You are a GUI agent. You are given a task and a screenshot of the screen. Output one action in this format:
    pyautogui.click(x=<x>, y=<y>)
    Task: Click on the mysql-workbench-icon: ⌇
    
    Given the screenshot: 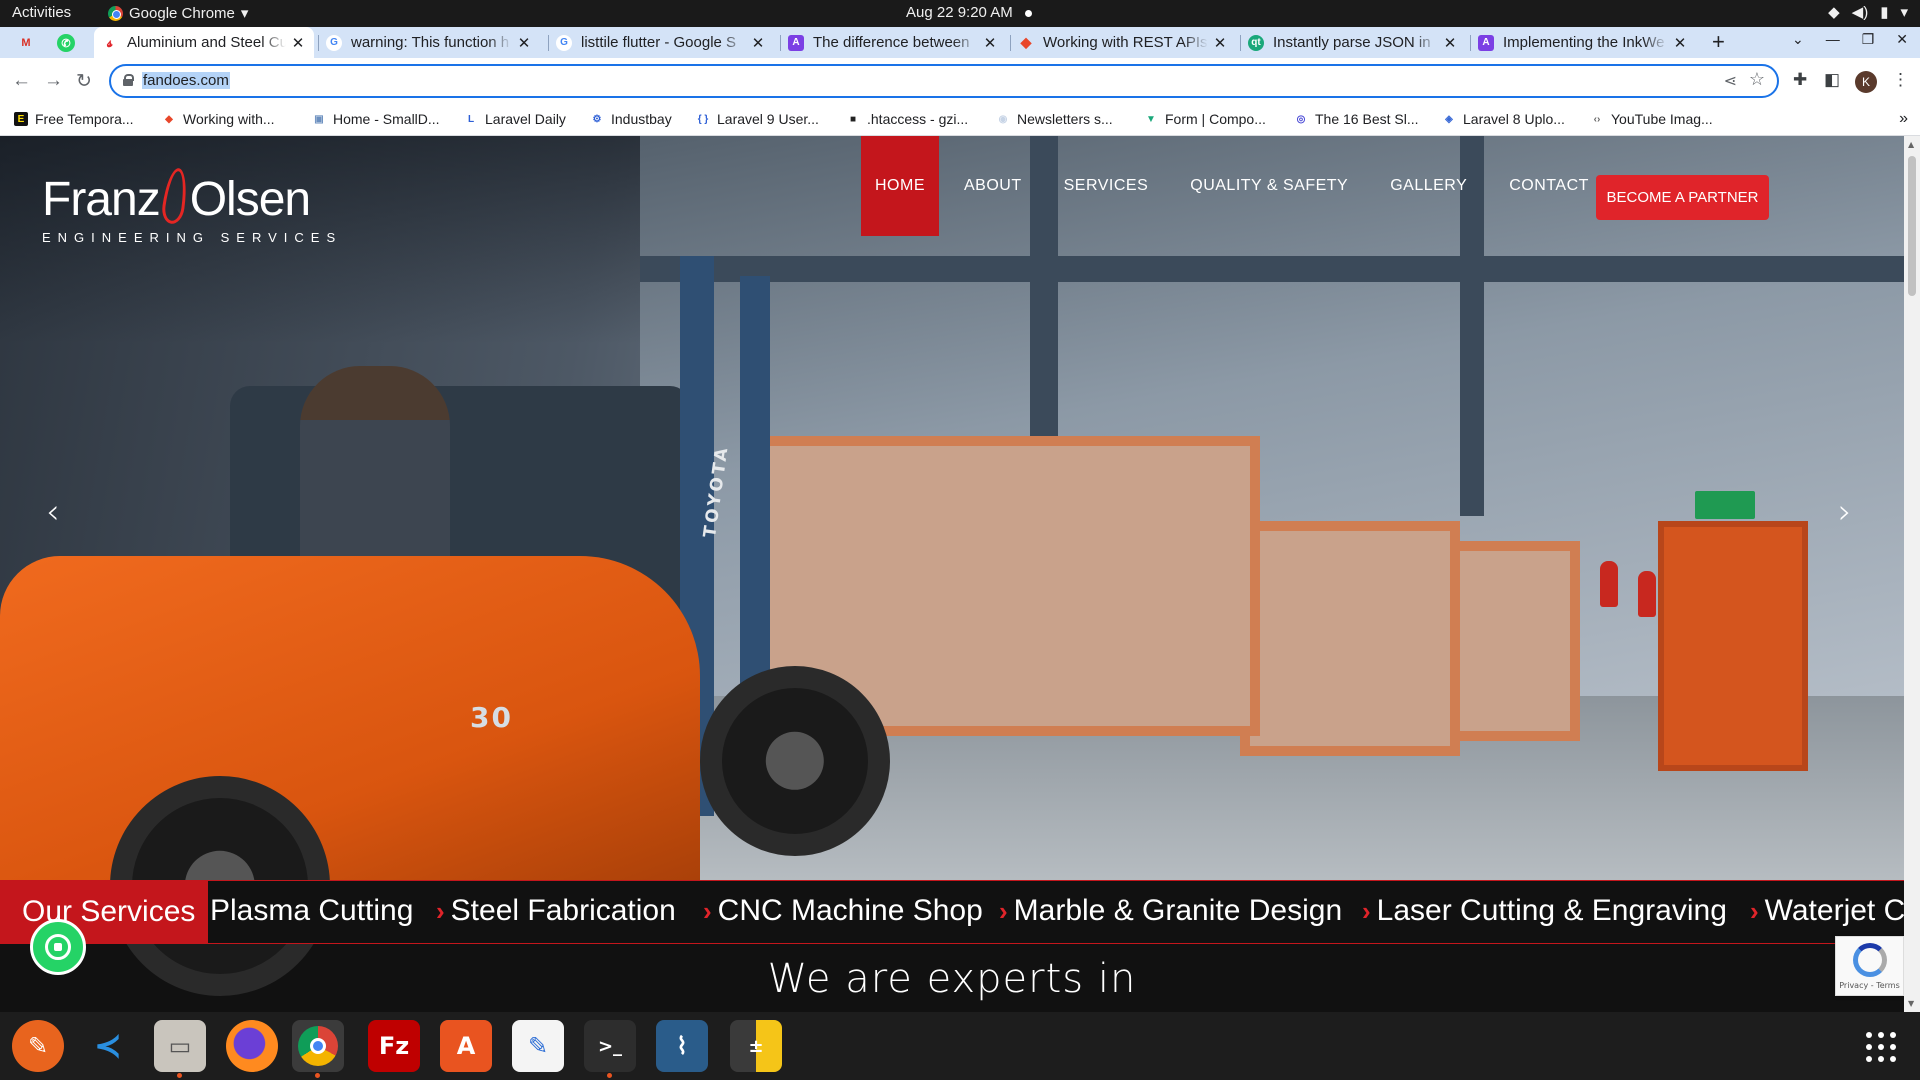 What is the action you would take?
    pyautogui.click(x=682, y=1046)
    